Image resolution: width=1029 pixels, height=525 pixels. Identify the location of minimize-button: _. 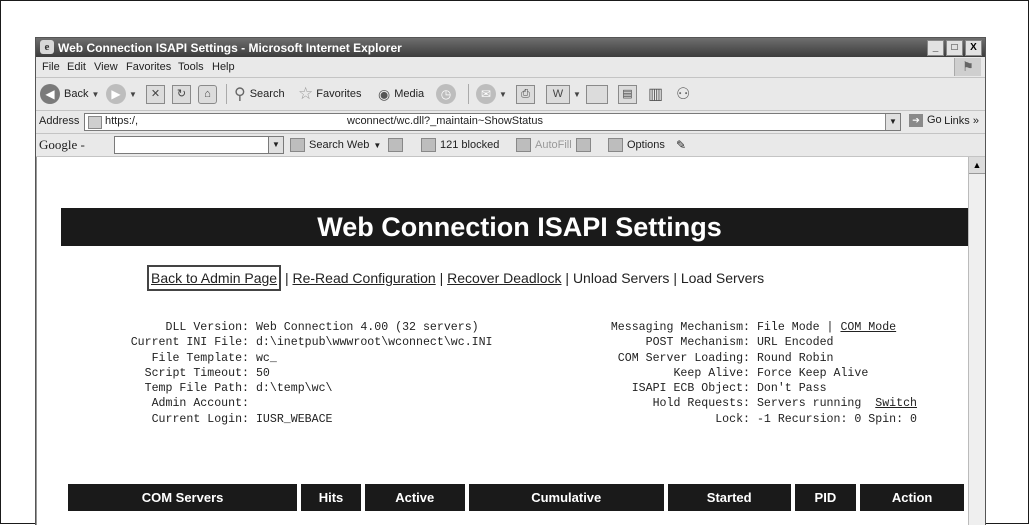
(935, 48).